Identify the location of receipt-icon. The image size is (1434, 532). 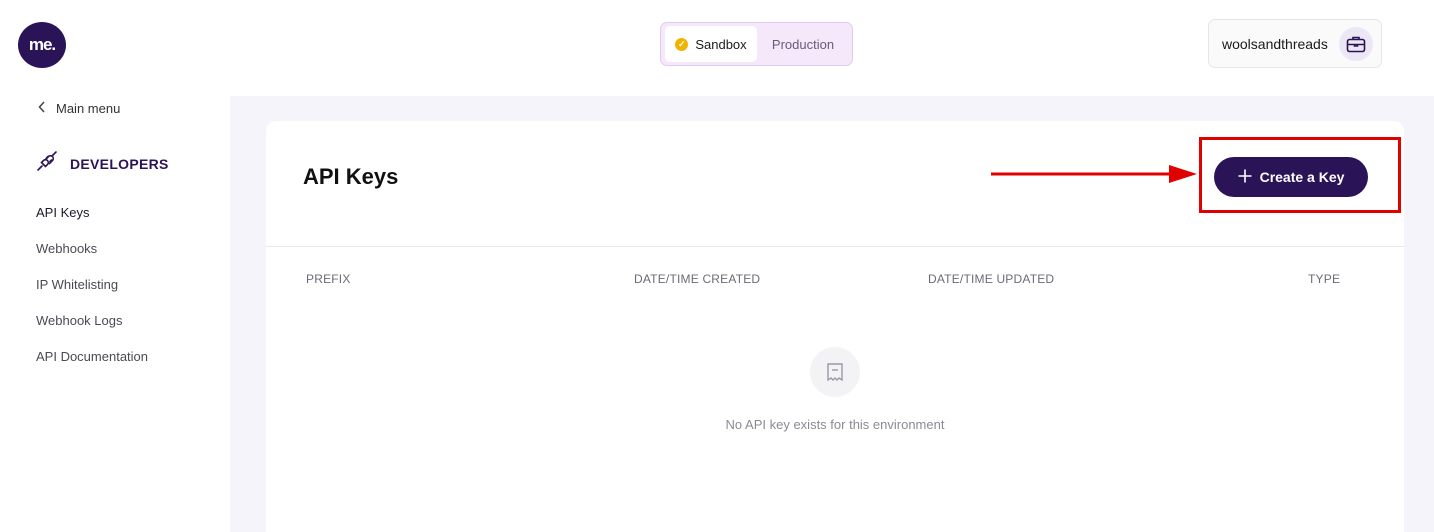
(835, 372).